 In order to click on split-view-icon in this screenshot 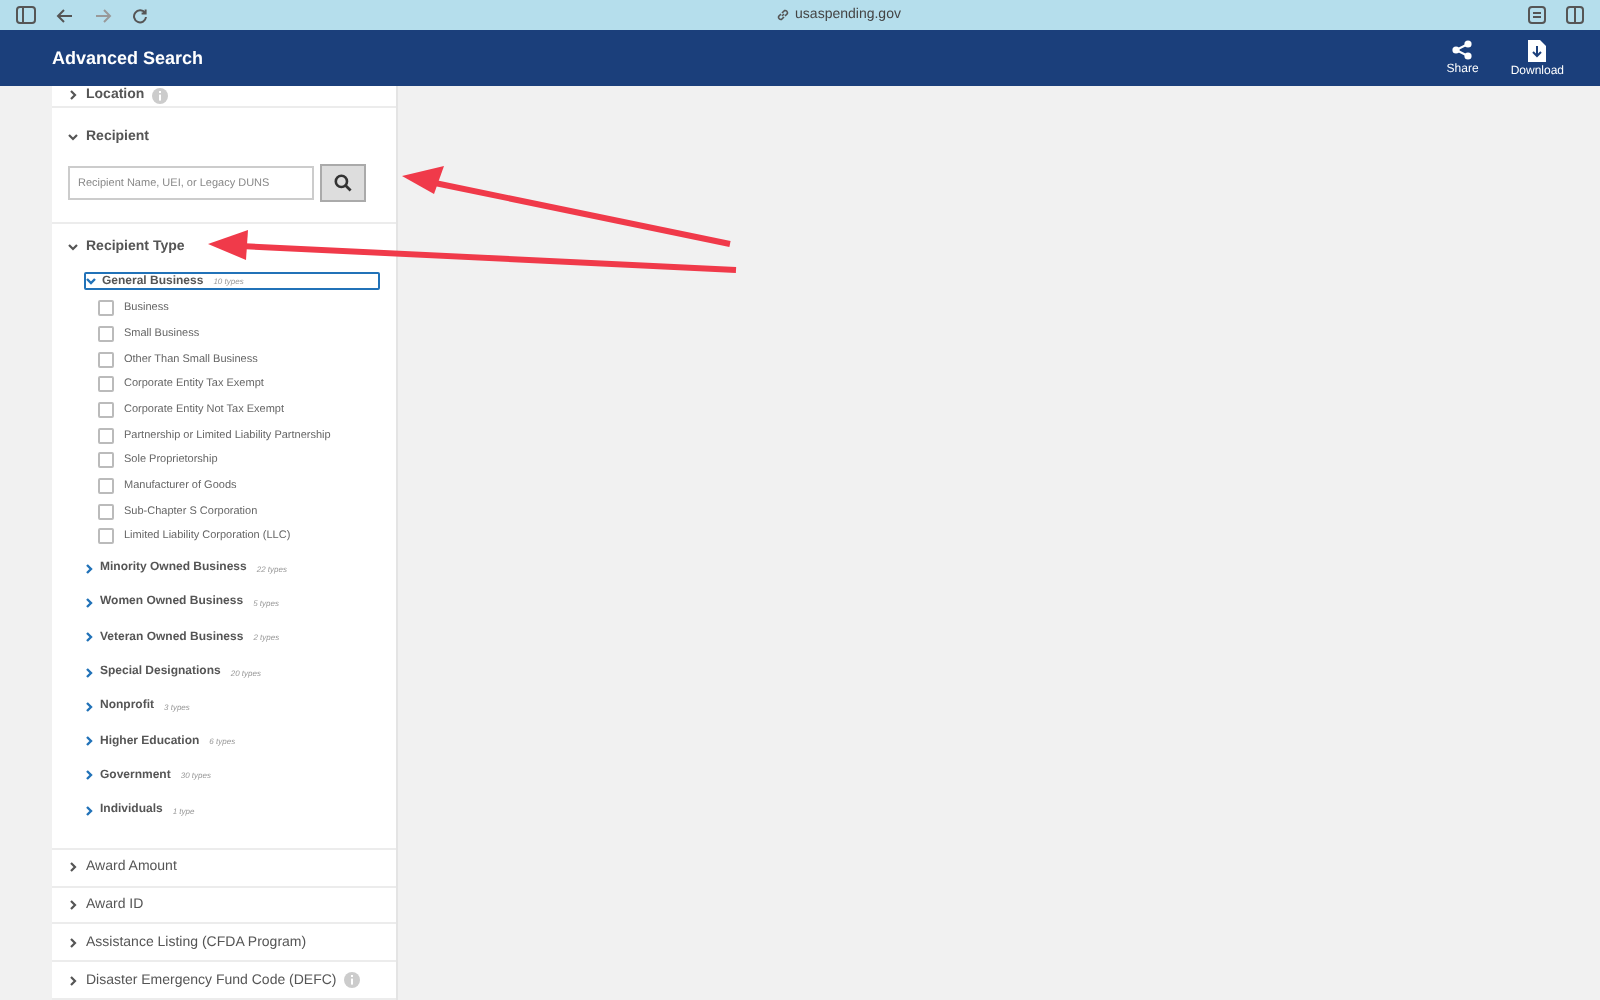, I will do `click(1575, 15)`.